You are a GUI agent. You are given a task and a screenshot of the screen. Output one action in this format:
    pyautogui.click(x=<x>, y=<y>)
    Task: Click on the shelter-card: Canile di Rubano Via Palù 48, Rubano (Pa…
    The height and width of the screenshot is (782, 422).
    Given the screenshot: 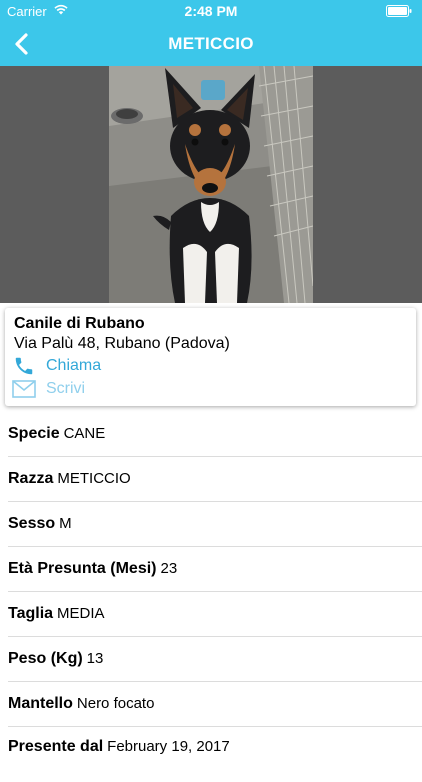 What is the action you would take?
    pyautogui.click(x=210, y=357)
    